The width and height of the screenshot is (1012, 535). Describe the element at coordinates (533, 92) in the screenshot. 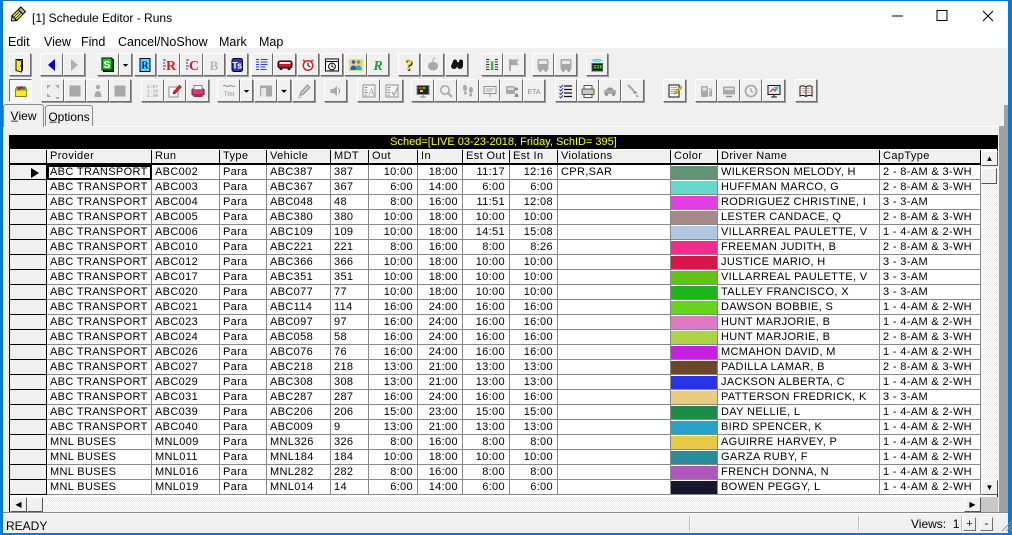

I see `svg-text: ETA` at that location.